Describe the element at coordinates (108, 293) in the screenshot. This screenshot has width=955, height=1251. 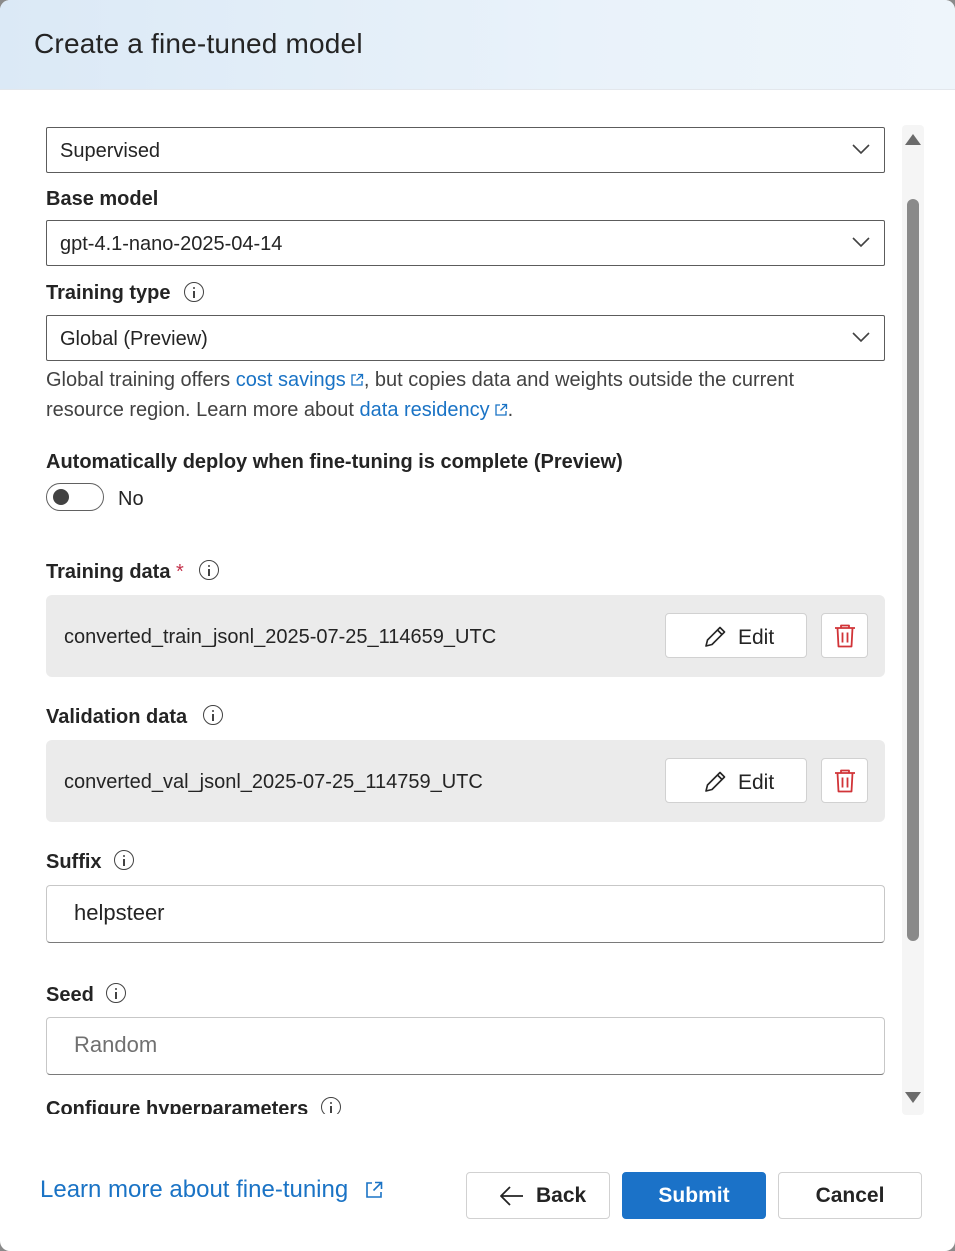
I see `training-type-label: Training type` at that location.